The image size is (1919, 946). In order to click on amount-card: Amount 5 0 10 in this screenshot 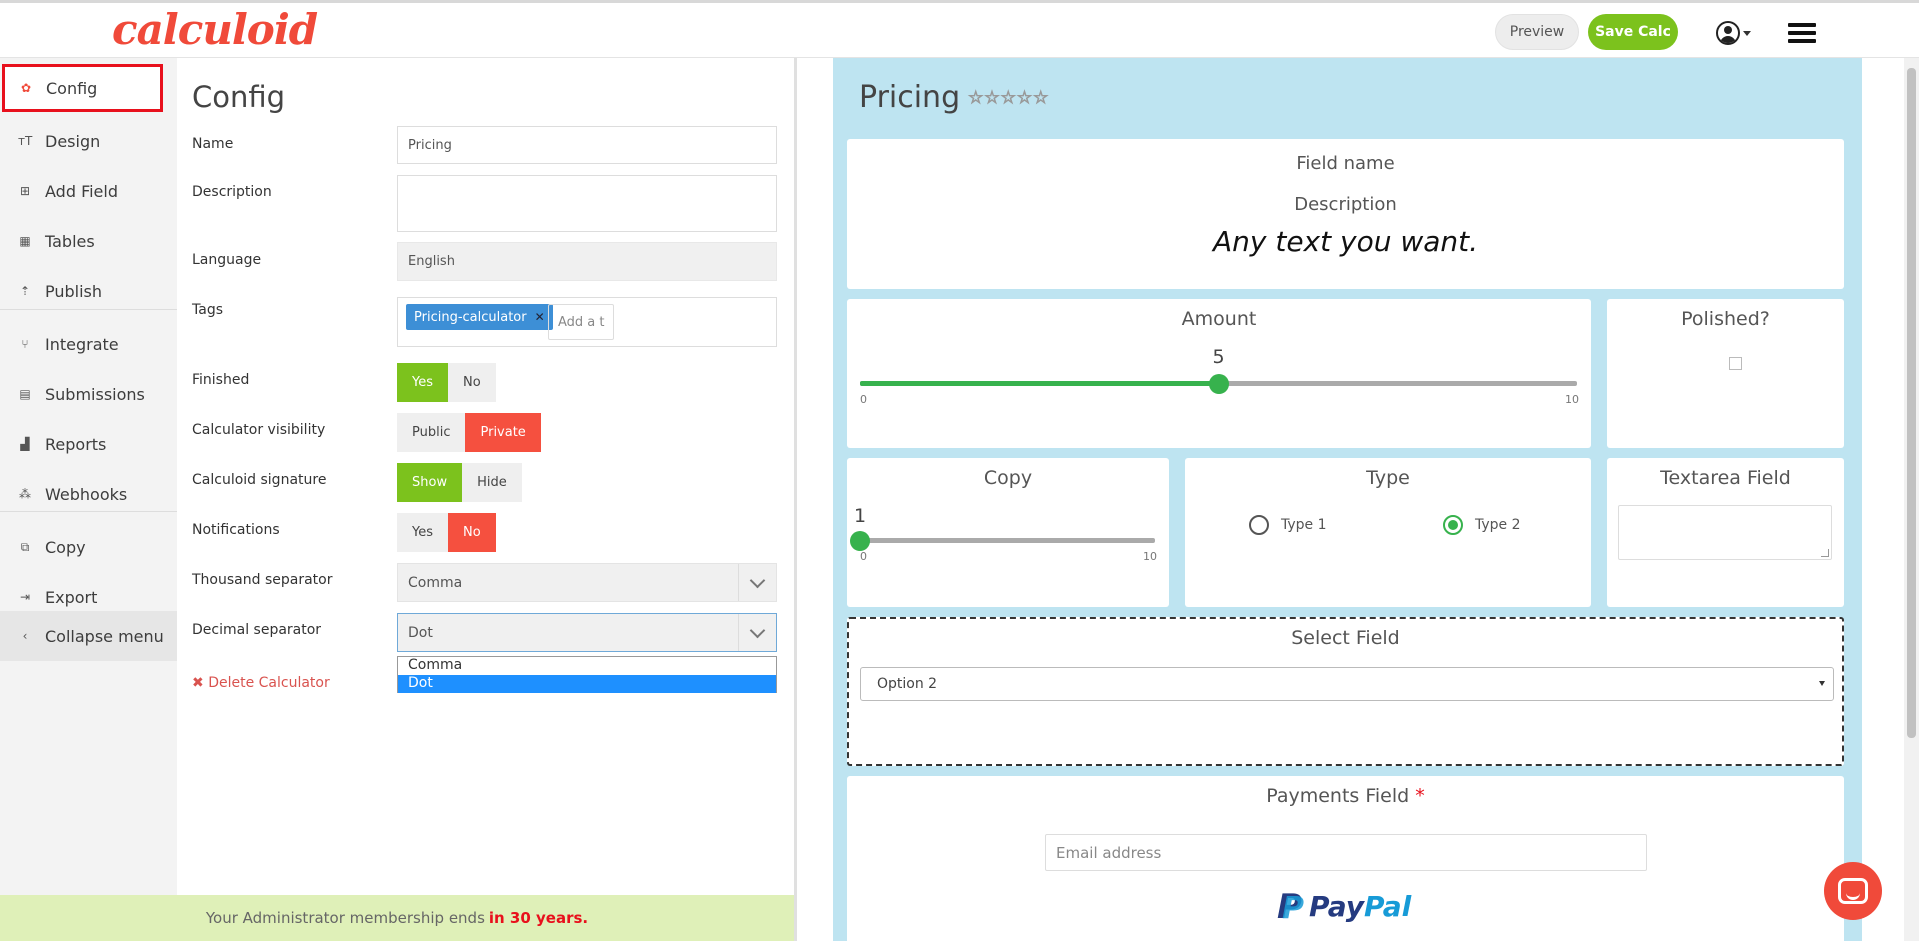, I will do `click(1219, 373)`.